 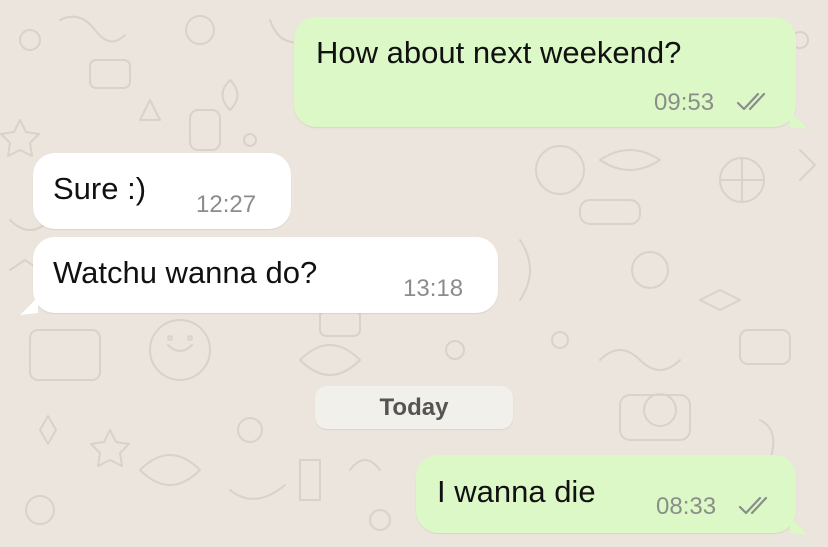 What do you see at coordinates (516, 491) in the screenshot?
I see `message-text: I wanna die` at bounding box center [516, 491].